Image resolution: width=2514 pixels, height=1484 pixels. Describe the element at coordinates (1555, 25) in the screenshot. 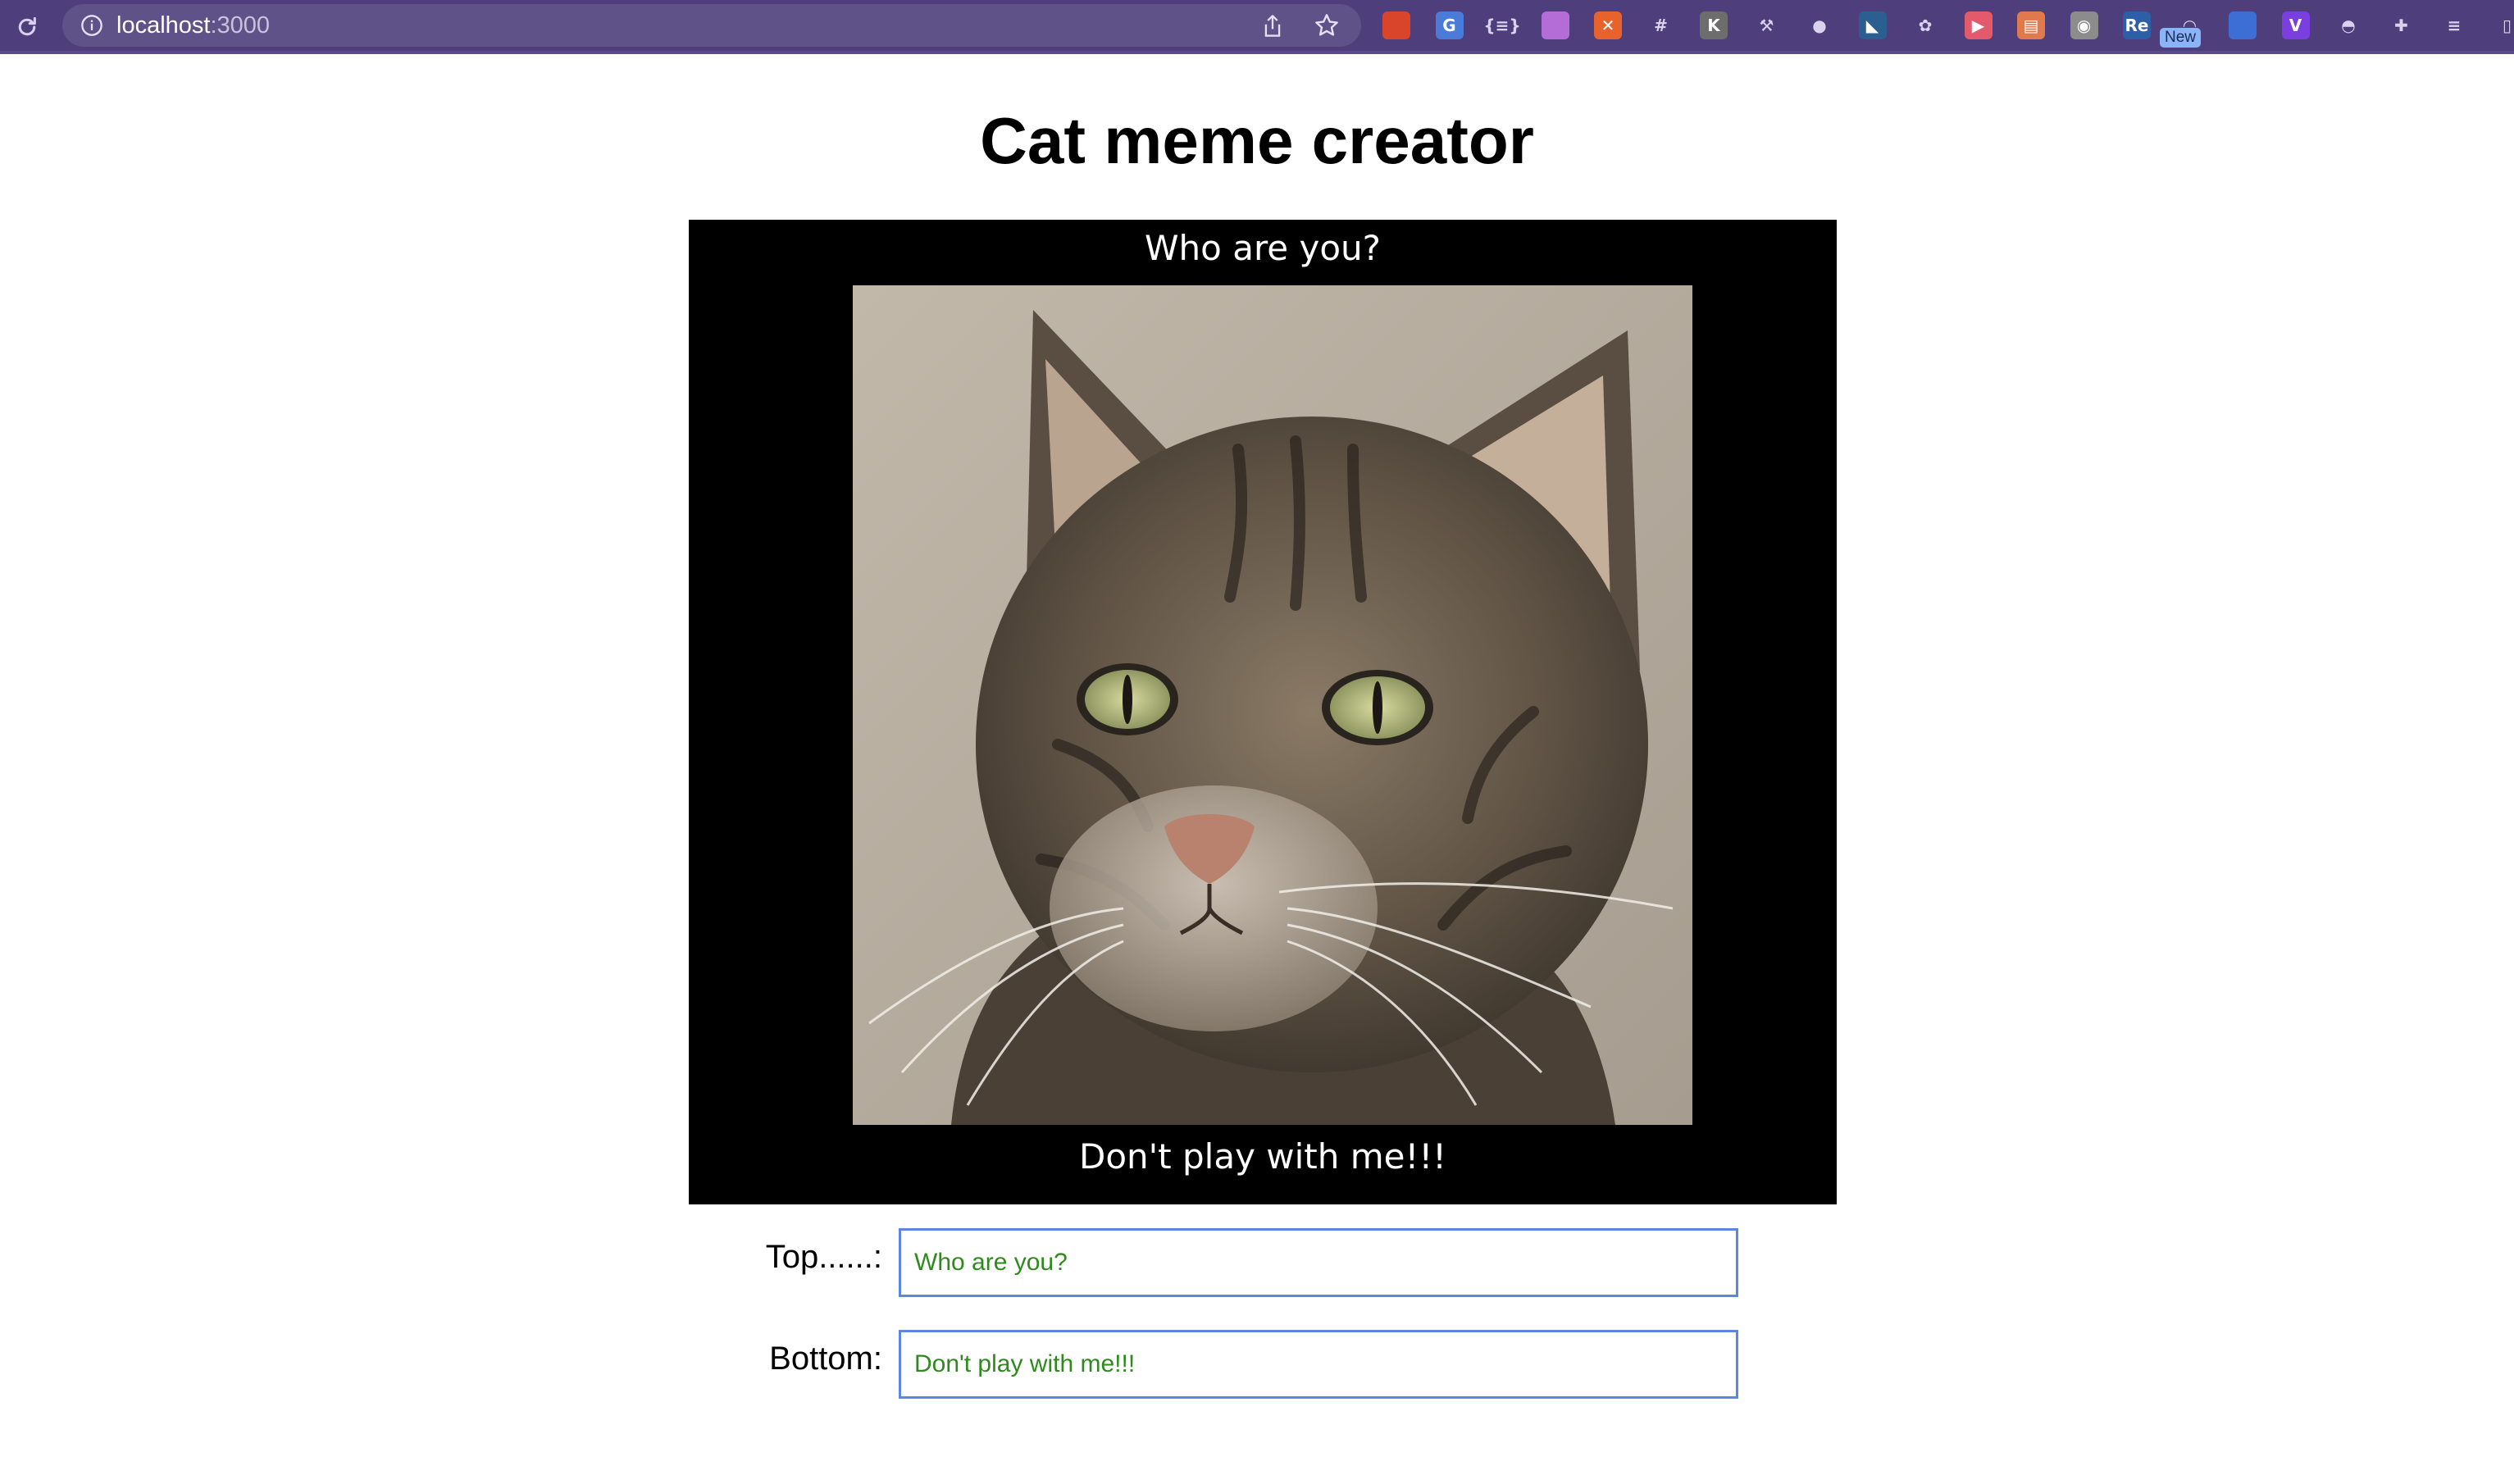

I see `ext-color-wheel-icon` at that location.